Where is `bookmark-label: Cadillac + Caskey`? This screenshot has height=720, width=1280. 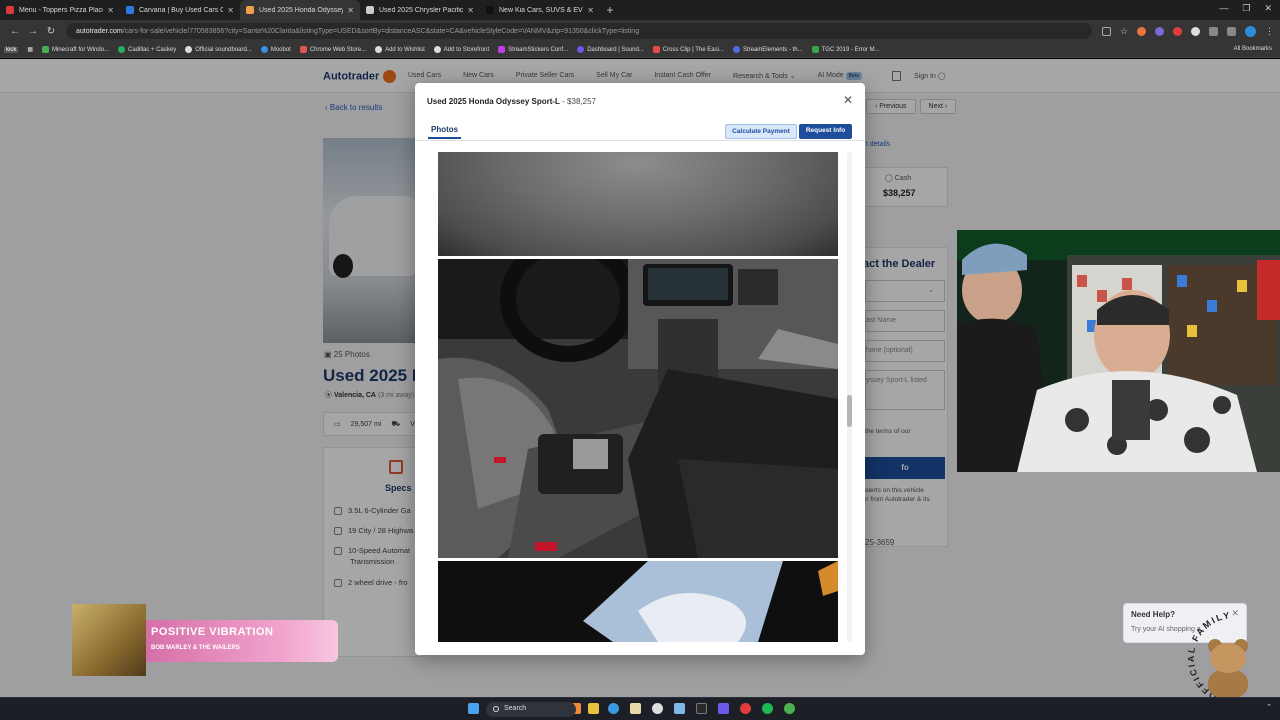 bookmark-label: Cadillac + Caskey is located at coordinates (152, 49).